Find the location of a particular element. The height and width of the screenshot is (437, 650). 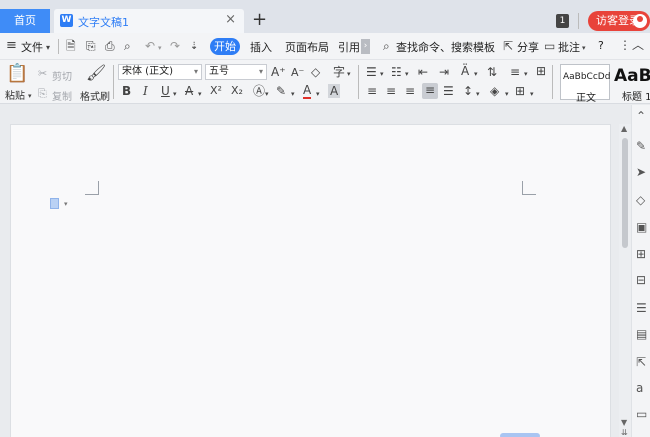

increase-indent-icon: ⇥ is located at coordinates (444, 72).